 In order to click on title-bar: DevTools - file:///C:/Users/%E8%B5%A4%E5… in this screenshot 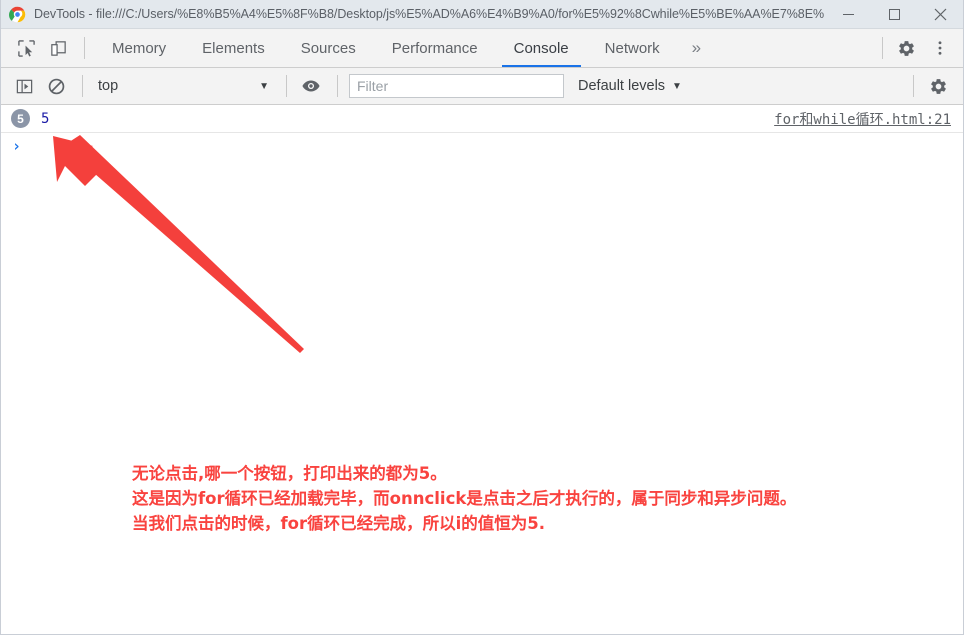, I will do `click(482, 14)`.